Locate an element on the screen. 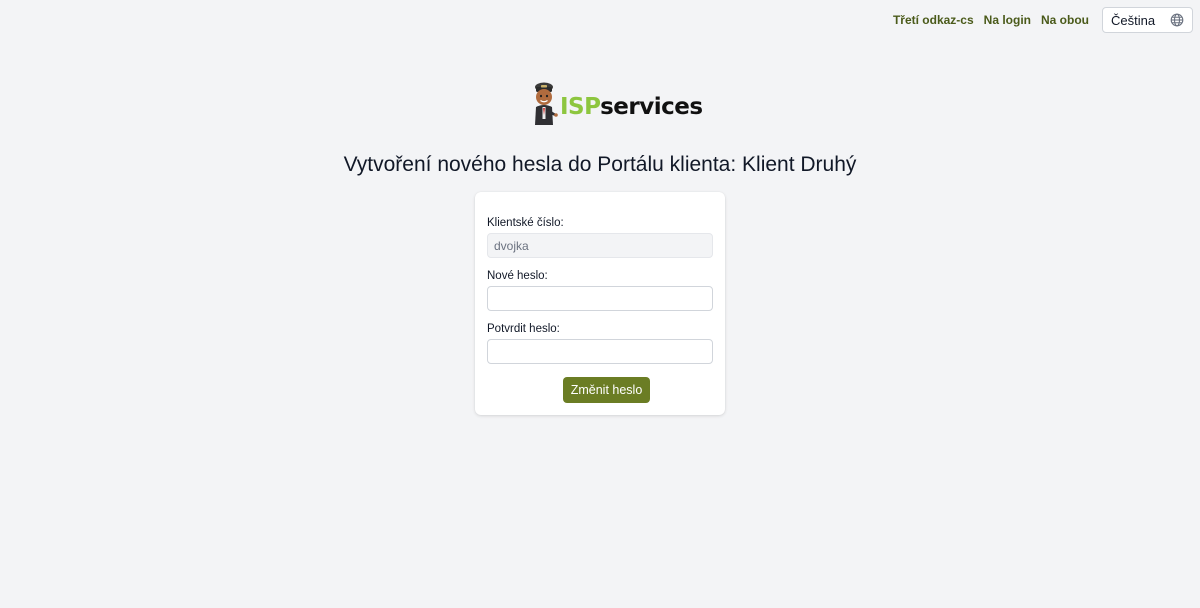 Image resolution: width=1200 pixels, height=608 pixels. language-select-value: Čeština is located at coordinates (1133, 20).